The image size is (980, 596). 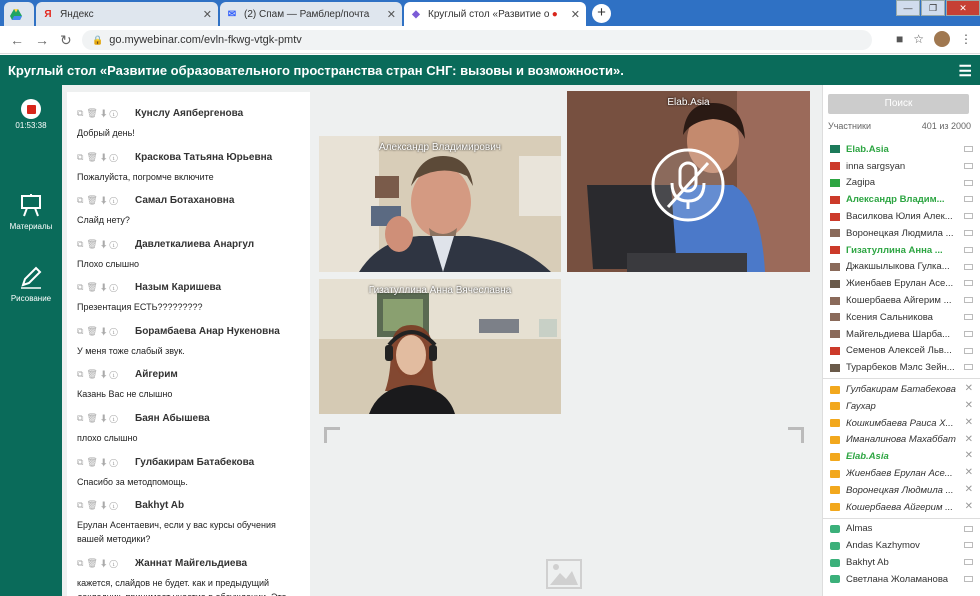 I want to click on presentation-board-icon, so click(x=31, y=206).